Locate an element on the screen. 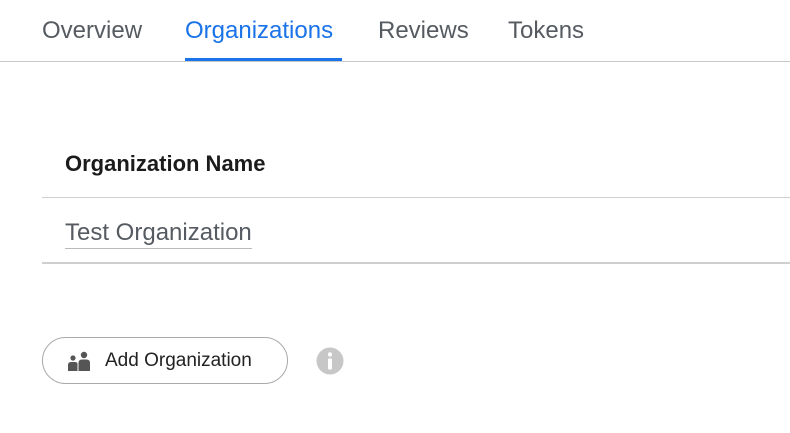 The height and width of the screenshot is (433, 790). column-header-organization-name: Organization Name is located at coordinates (165, 163).